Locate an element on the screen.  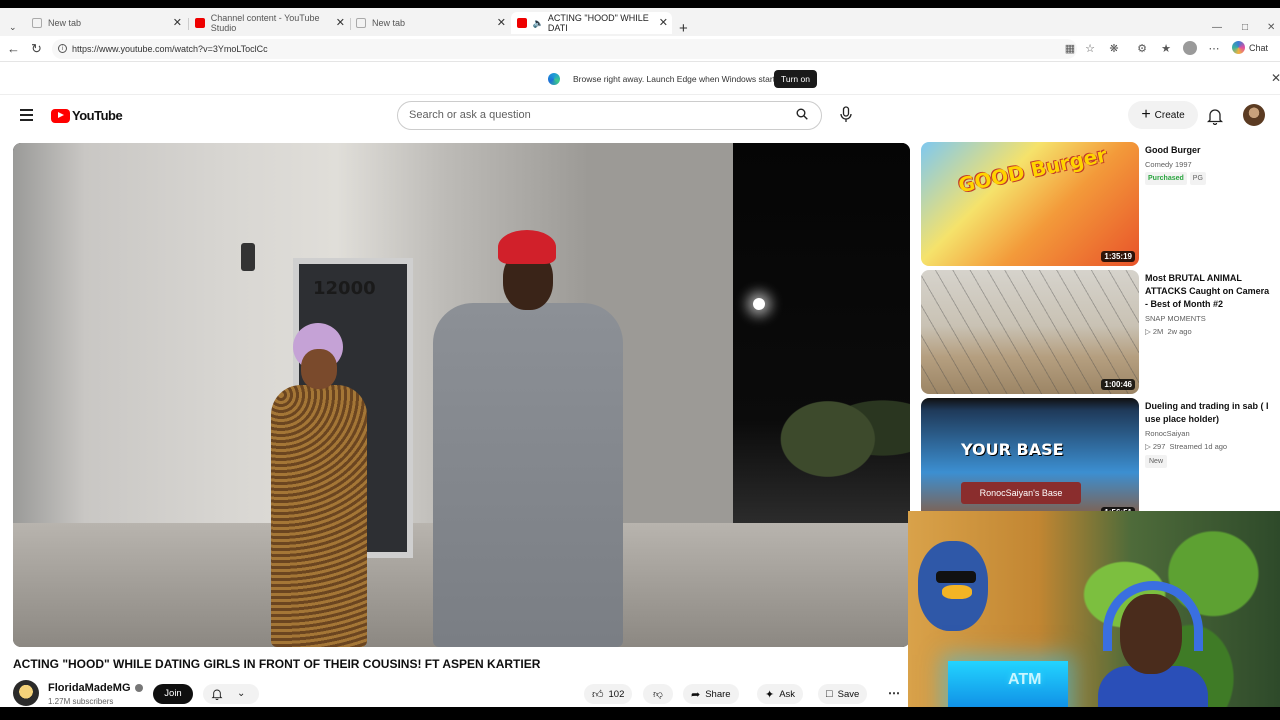
recommended-meta: Comedy 1997 is located at coordinates (1168, 164).